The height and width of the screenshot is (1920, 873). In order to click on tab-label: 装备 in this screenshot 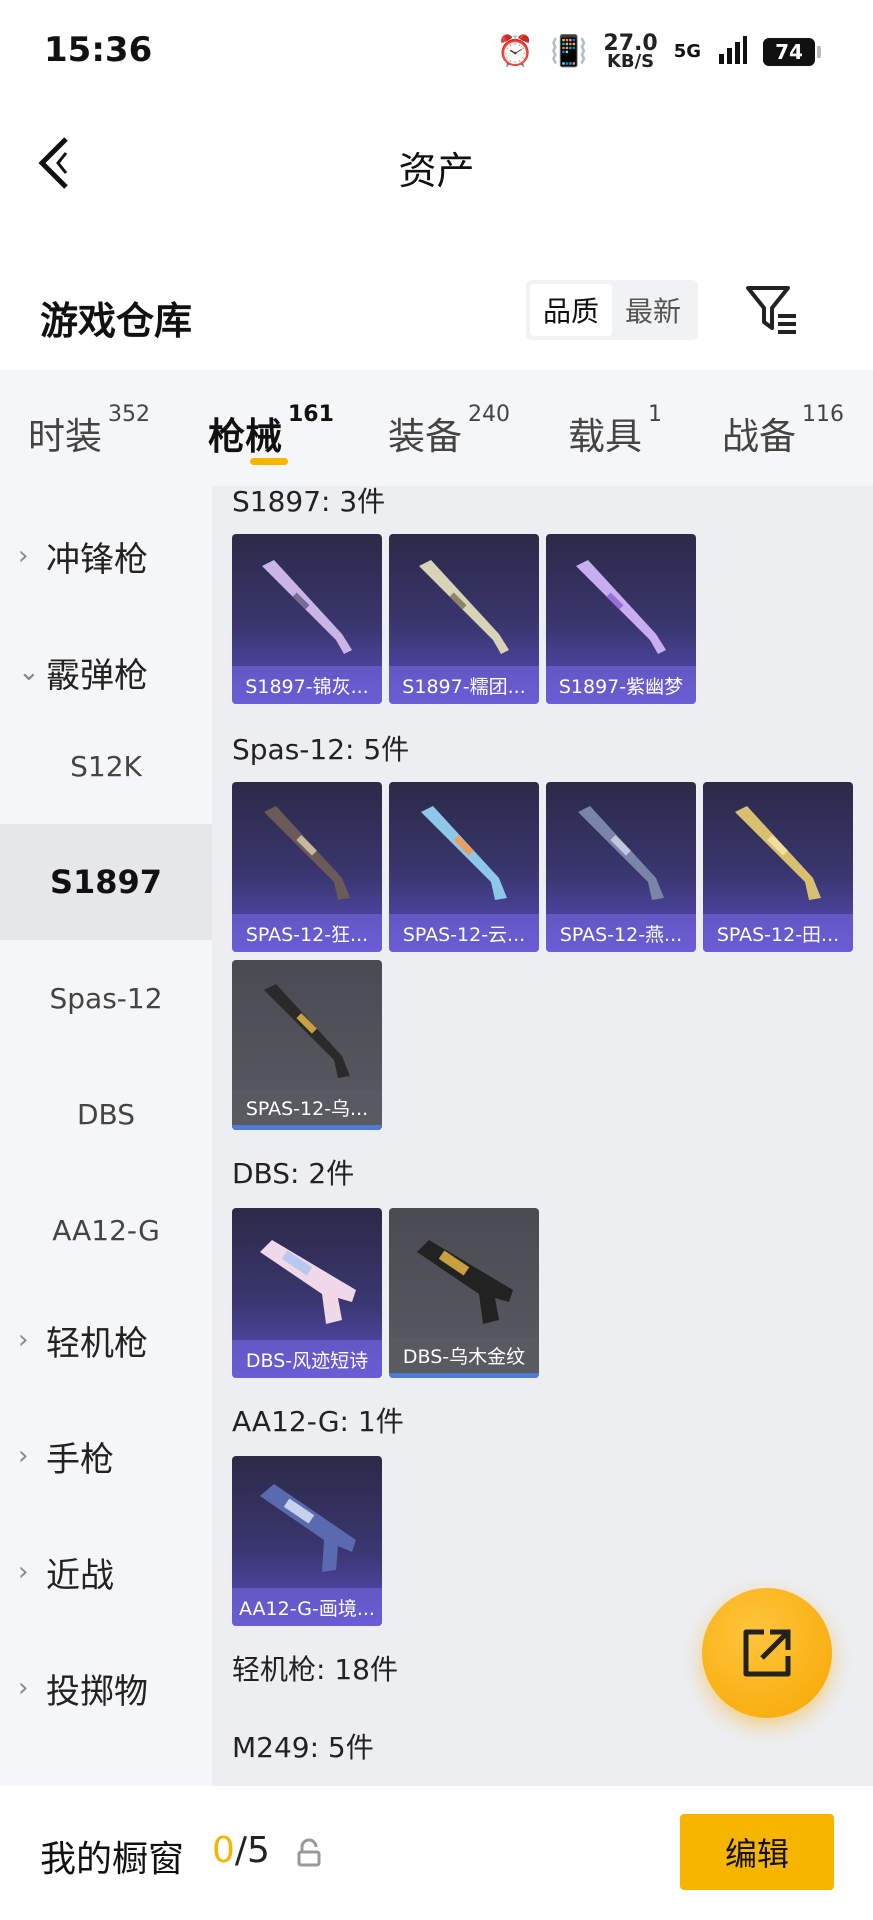, I will do `click(425, 436)`.